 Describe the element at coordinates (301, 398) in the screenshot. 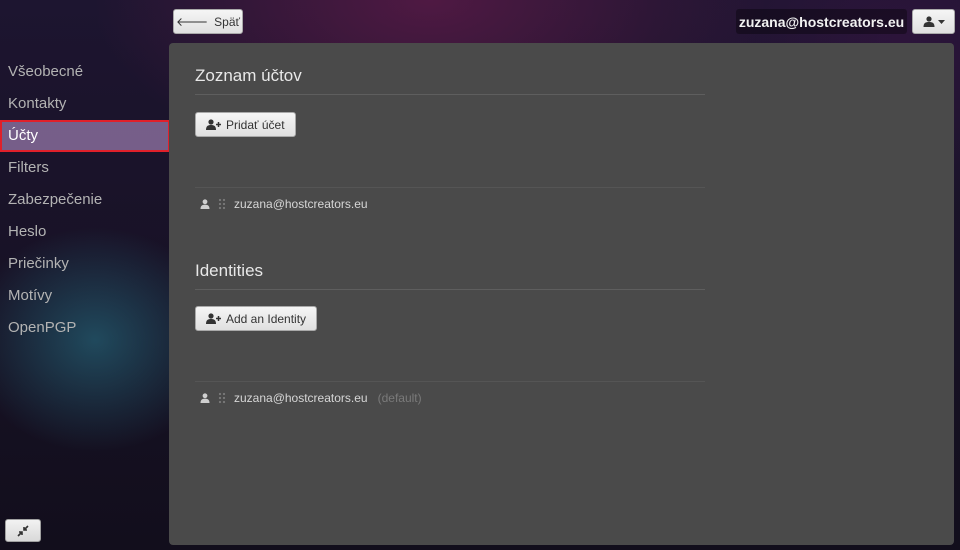

I see `identity-email: zuzana@hostcreators.eu` at that location.